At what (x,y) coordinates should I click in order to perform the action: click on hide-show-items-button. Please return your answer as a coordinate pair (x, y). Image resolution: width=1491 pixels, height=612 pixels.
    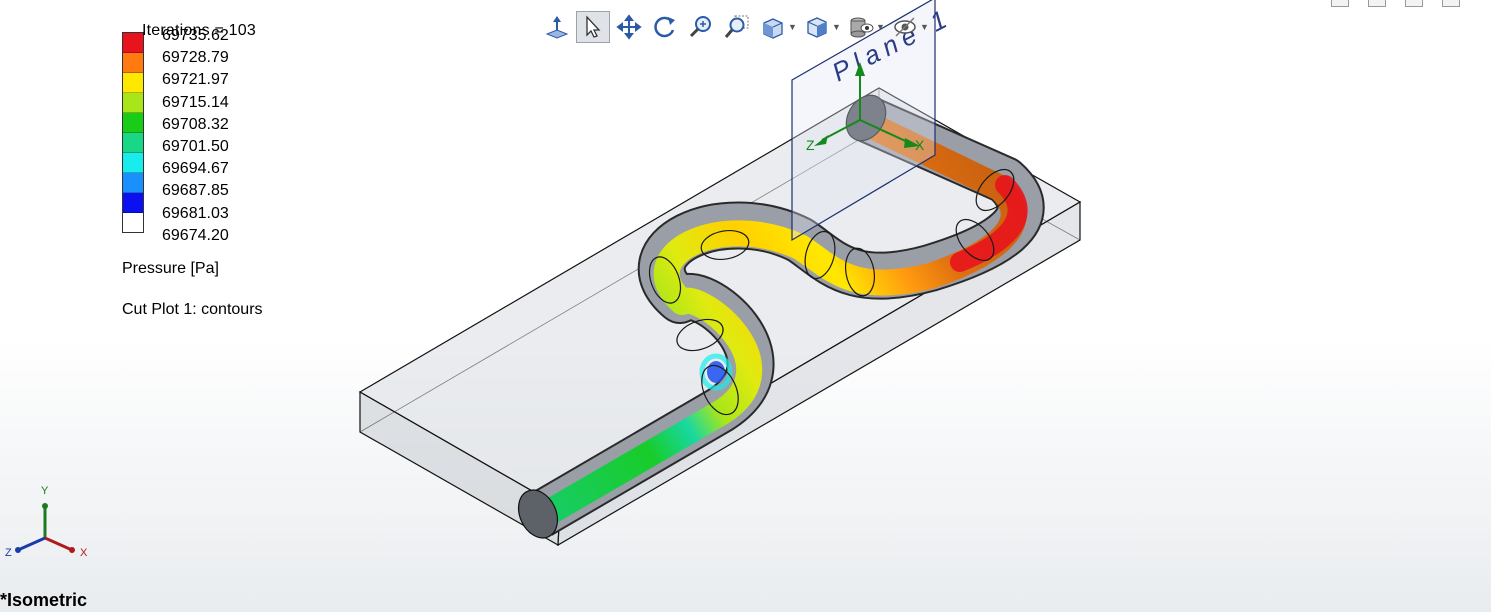
    Looking at the image, I should click on (861, 27).